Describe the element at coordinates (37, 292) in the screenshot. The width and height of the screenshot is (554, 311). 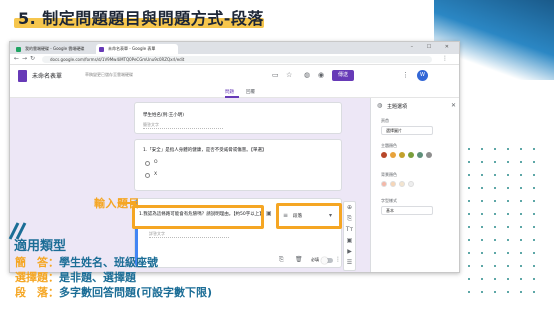
I see `type-key: 段 落：` at that location.